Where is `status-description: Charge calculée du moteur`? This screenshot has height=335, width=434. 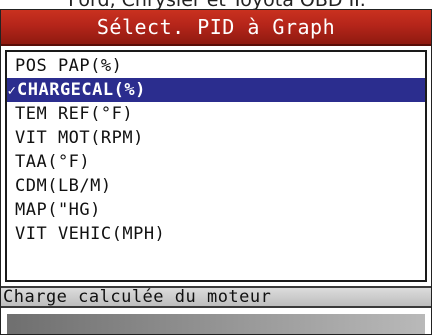 status-description: Charge calculée du moteur is located at coordinates (137, 297).